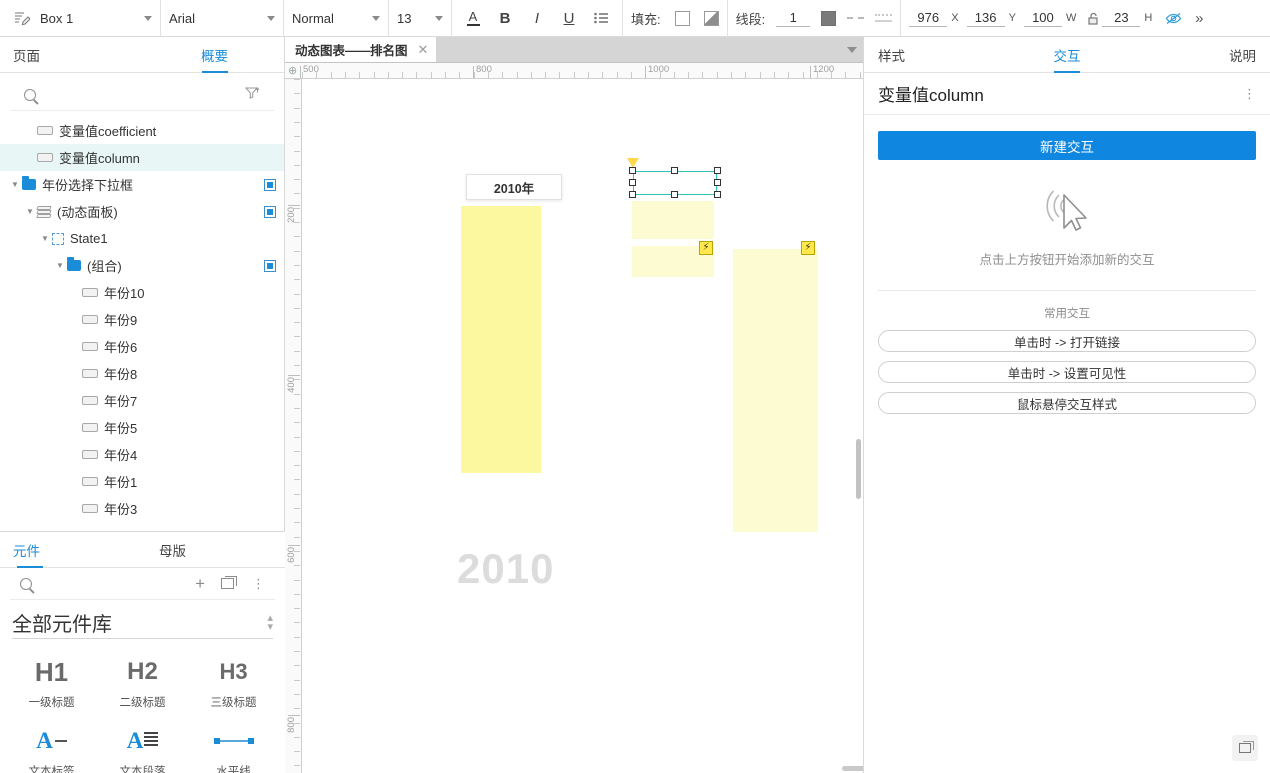  Describe the element at coordinates (142, 746) in the screenshot. I see `widget-paragraph: A 文本段落` at that location.